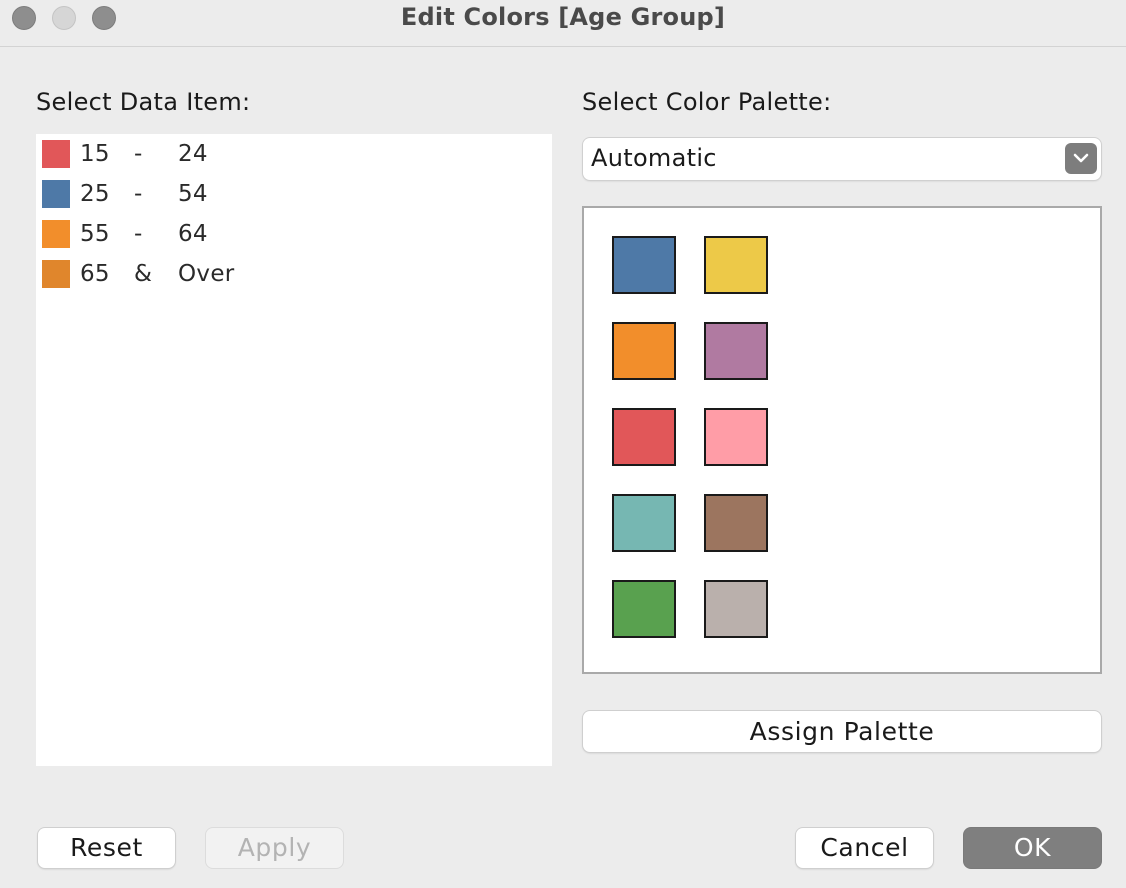 The height and width of the screenshot is (888, 1126). Describe the element at coordinates (292, 274) in the screenshot. I see `data-item-65-over: 65 & Over` at that location.